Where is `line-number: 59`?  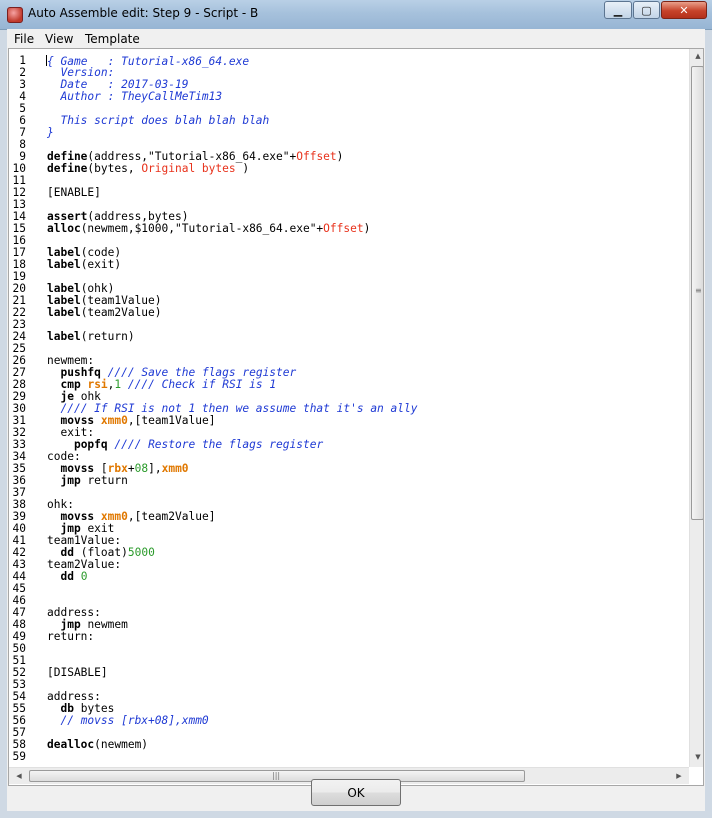
line-number: 59 is located at coordinates (19, 756).